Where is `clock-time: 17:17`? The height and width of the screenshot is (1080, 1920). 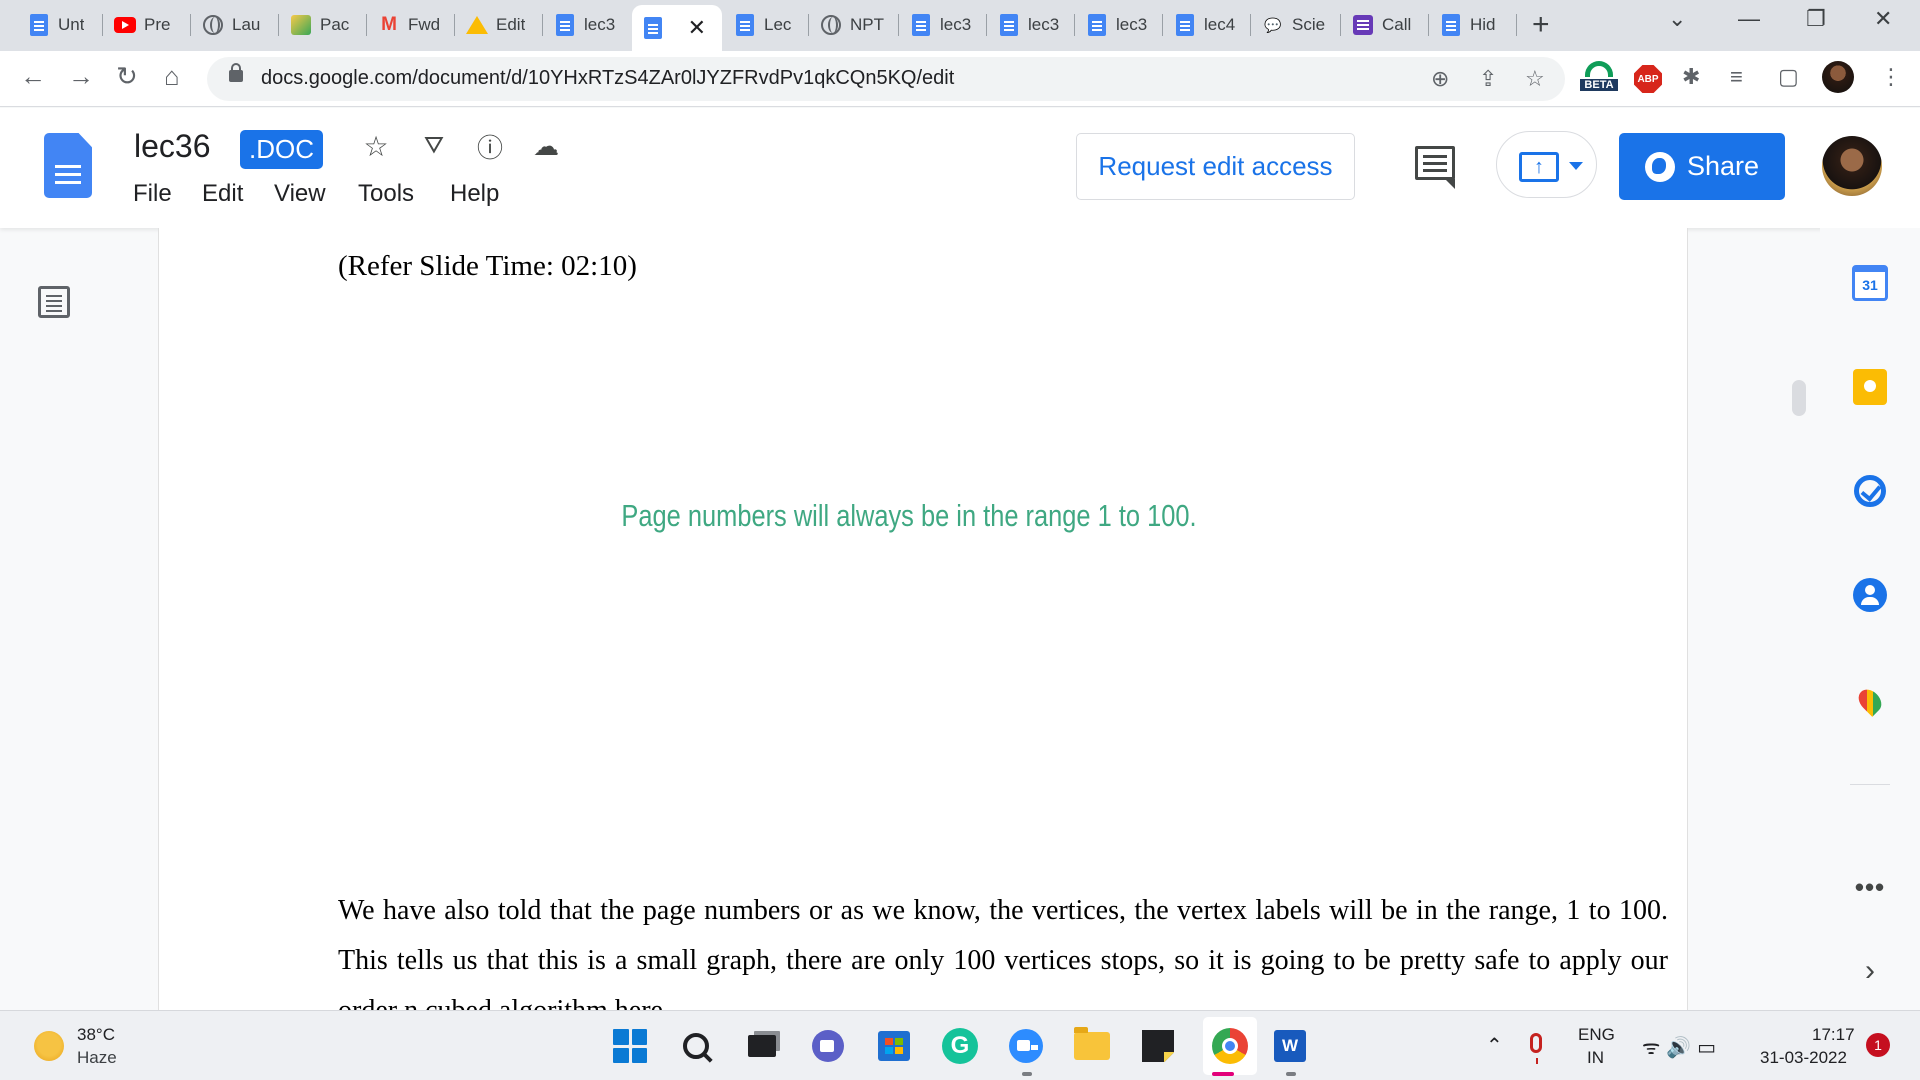 clock-time: 17:17 is located at coordinates (1833, 1035).